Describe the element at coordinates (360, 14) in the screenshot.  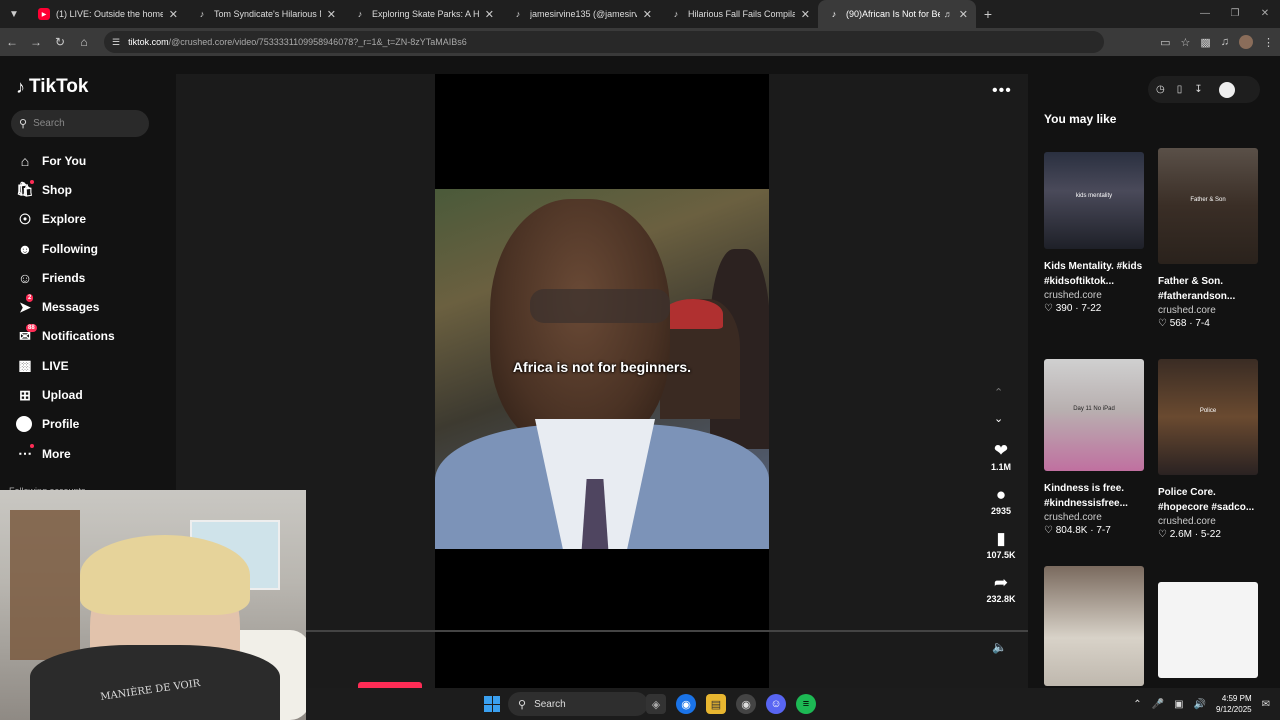
I see `tiktok-icon: ♪` at that location.